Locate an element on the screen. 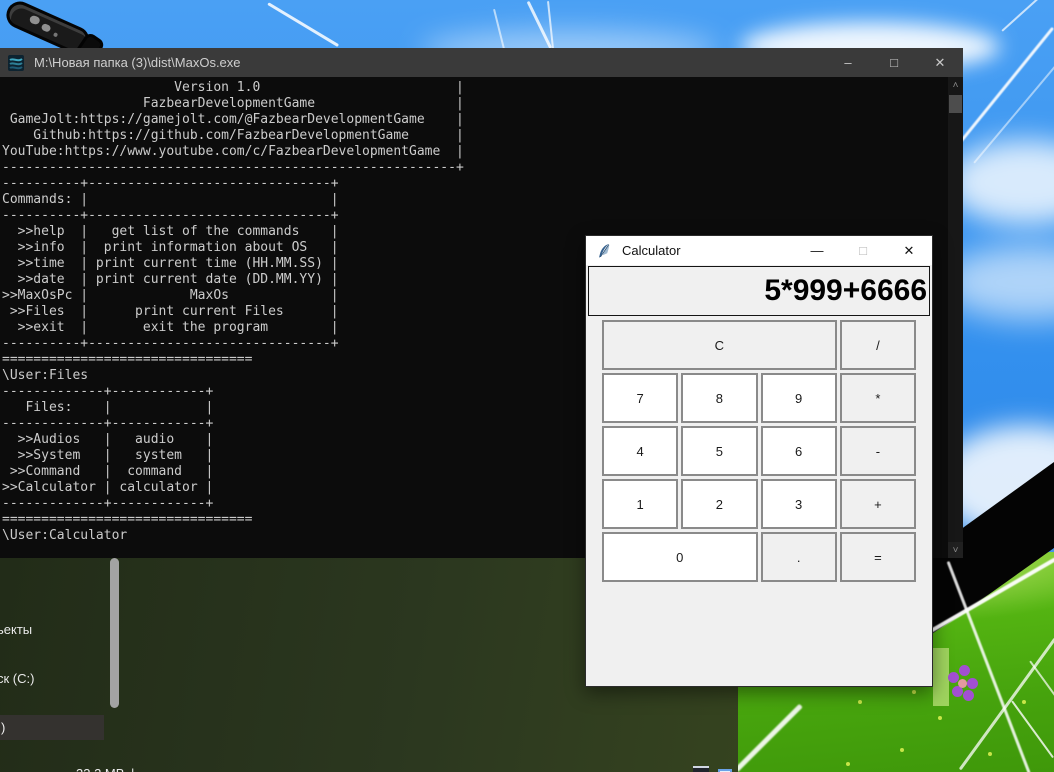 The image size is (1054, 772). status-size-text: 33.2 MB is located at coordinates (100, 769).